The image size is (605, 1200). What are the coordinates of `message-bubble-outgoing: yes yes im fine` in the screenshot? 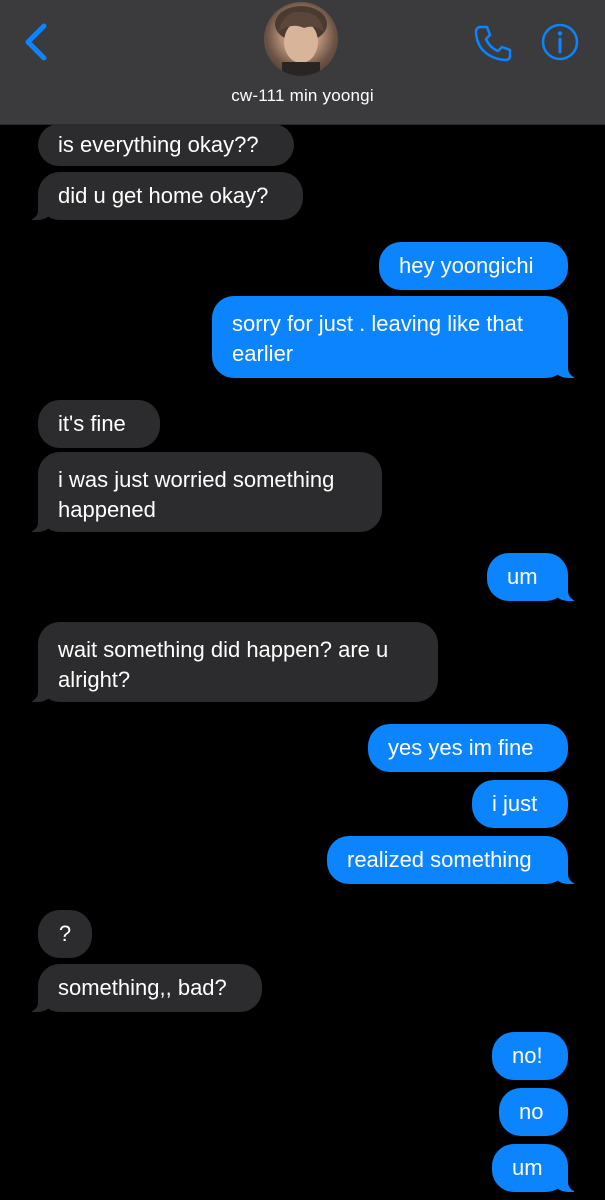 It's located at (468, 748).